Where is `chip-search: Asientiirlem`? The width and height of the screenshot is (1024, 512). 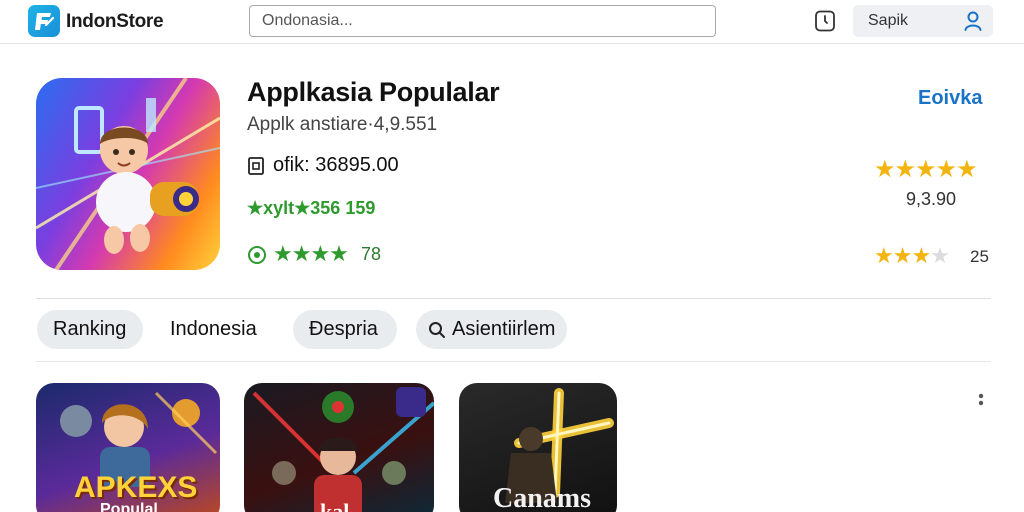
chip-search: Asientiirlem is located at coordinates (491, 329).